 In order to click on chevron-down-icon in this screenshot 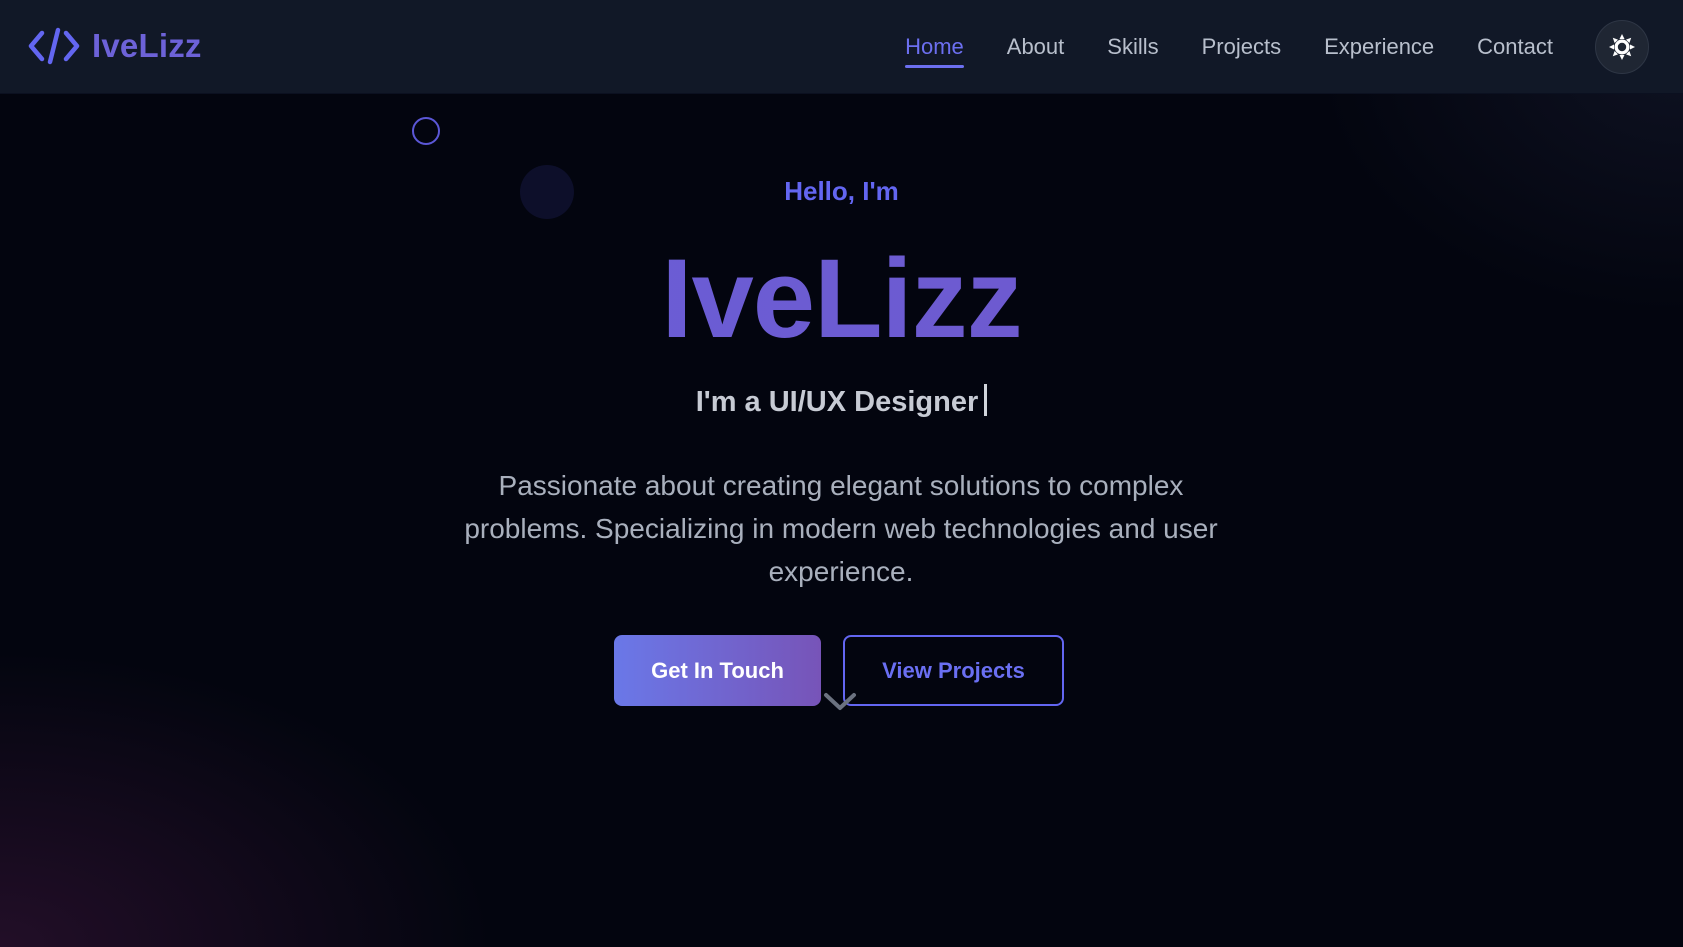, I will do `click(840, 702)`.